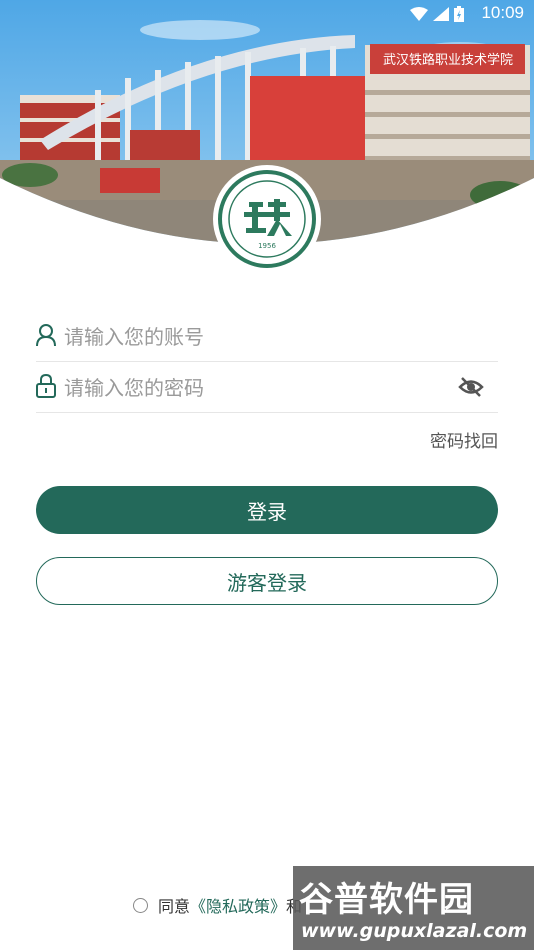 This screenshot has width=534, height=950. I want to click on recover-password-link: 密码找回, so click(464, 439).